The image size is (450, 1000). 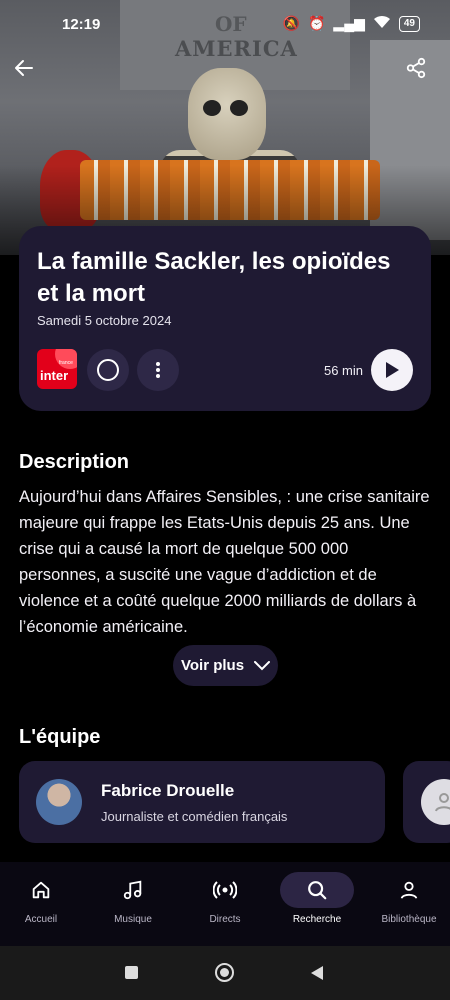 I want to click on arrow-left-icon, so click(x=24, y=68).